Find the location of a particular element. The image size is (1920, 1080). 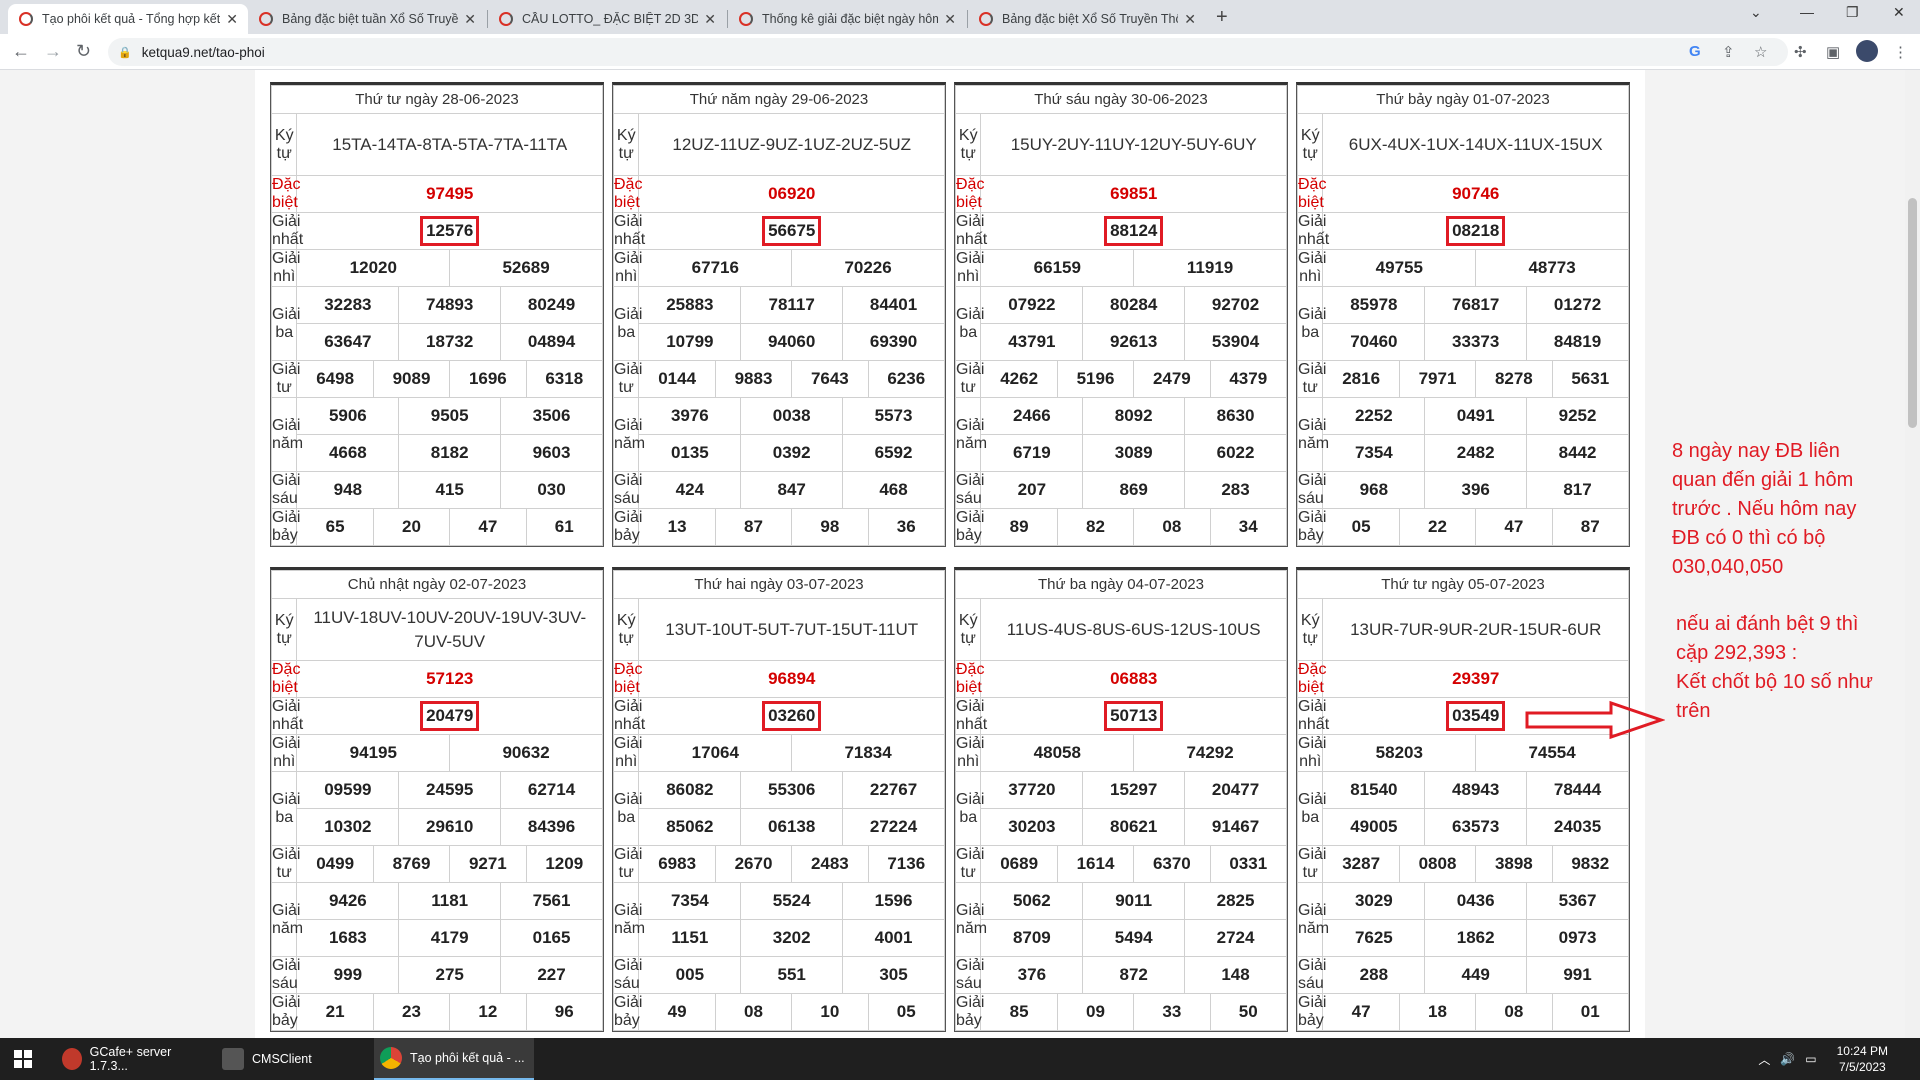

third-prize-row: Giải ba 81540 48943 78444 is located at coordinates (1462, 808).